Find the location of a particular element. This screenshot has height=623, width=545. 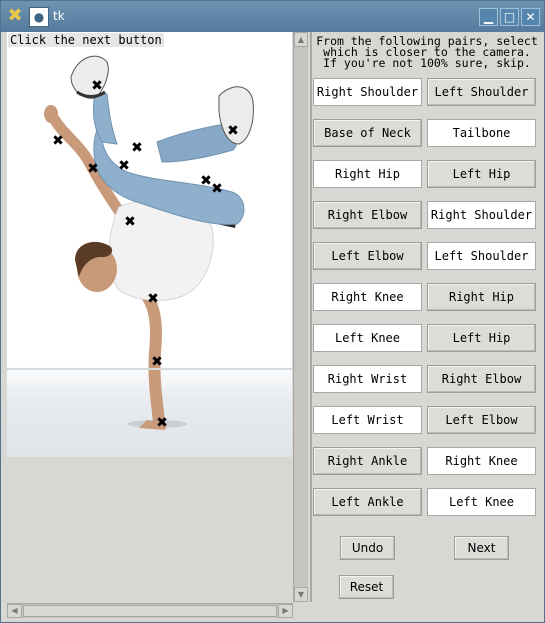

pair-2-left-button: Right Hip is located at coordinates (367, 174).